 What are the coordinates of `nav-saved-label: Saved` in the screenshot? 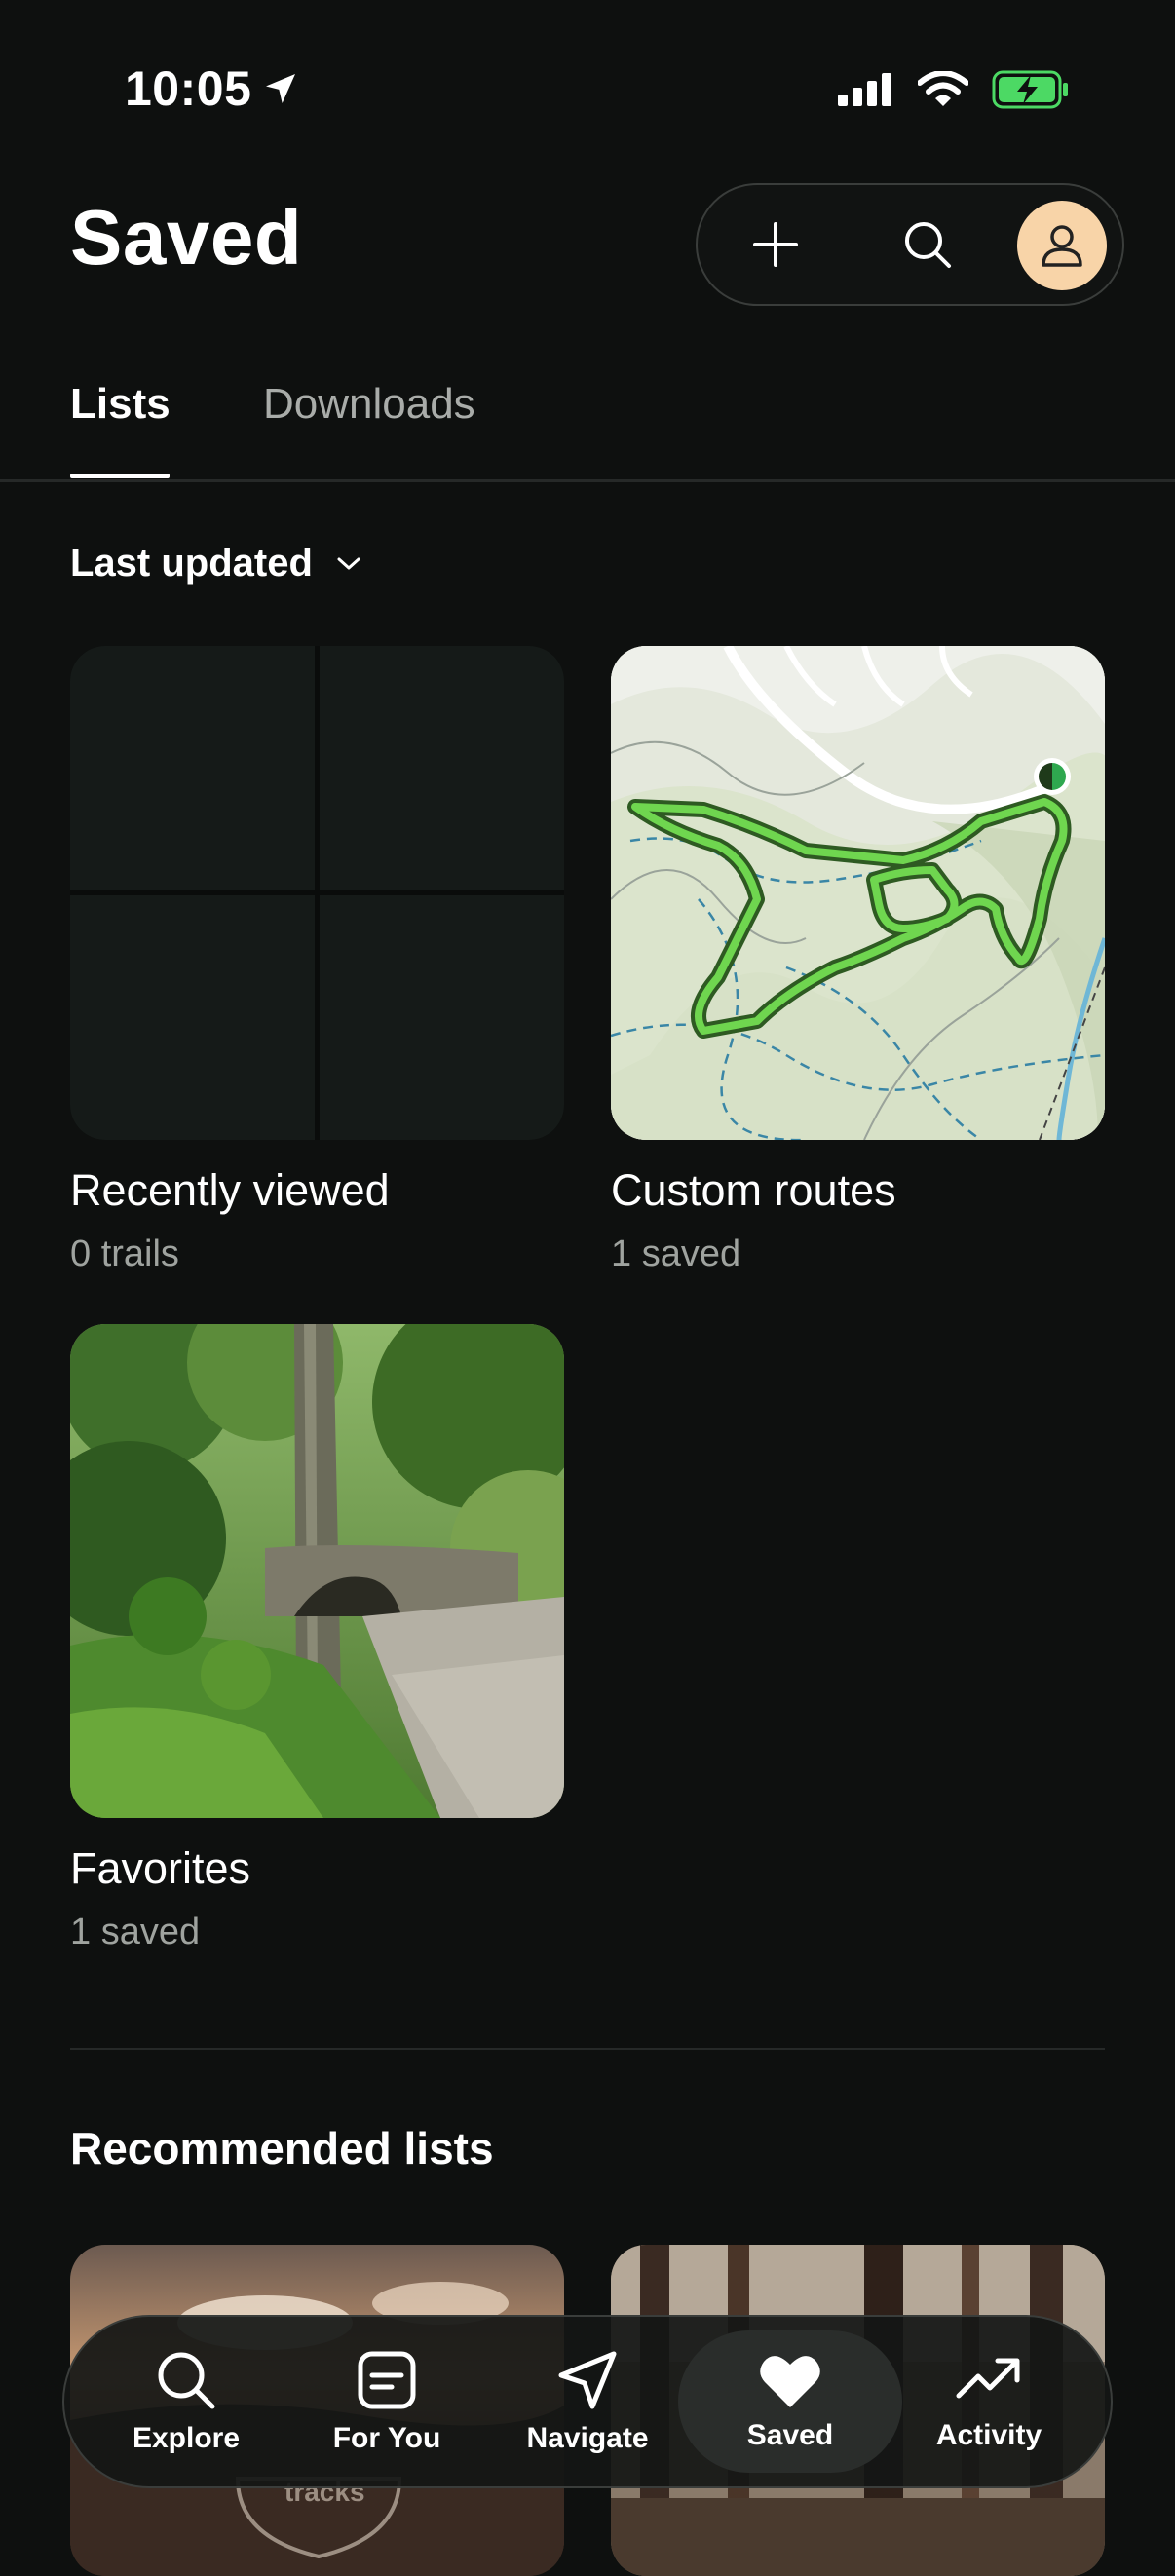 It's located at (790, 2435).